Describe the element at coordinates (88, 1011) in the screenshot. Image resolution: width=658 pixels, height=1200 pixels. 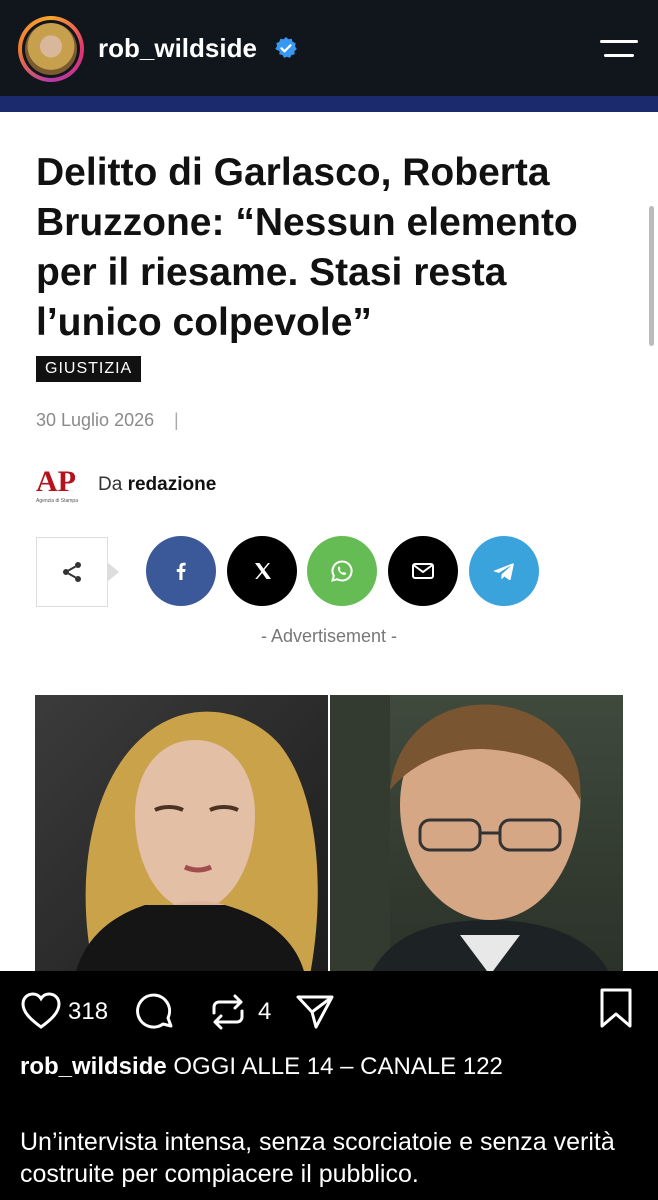
I see `like-count: 318` at that location.